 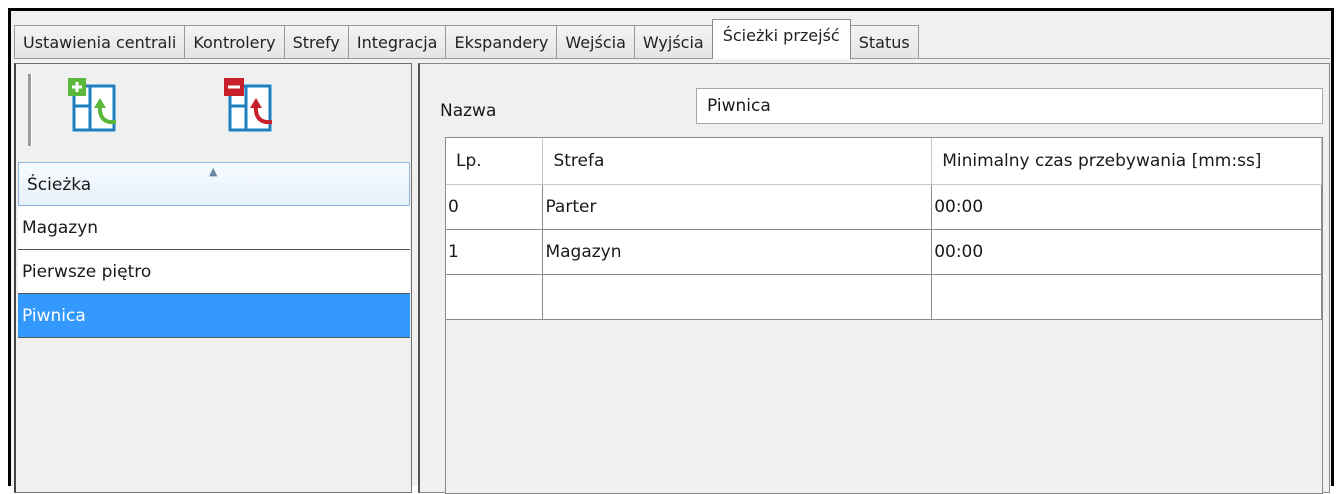 What do you see at coordinates (59, 185) in the screenshot?
I see `path-column-label: Ścieżka` at bounding box center [59, 185].